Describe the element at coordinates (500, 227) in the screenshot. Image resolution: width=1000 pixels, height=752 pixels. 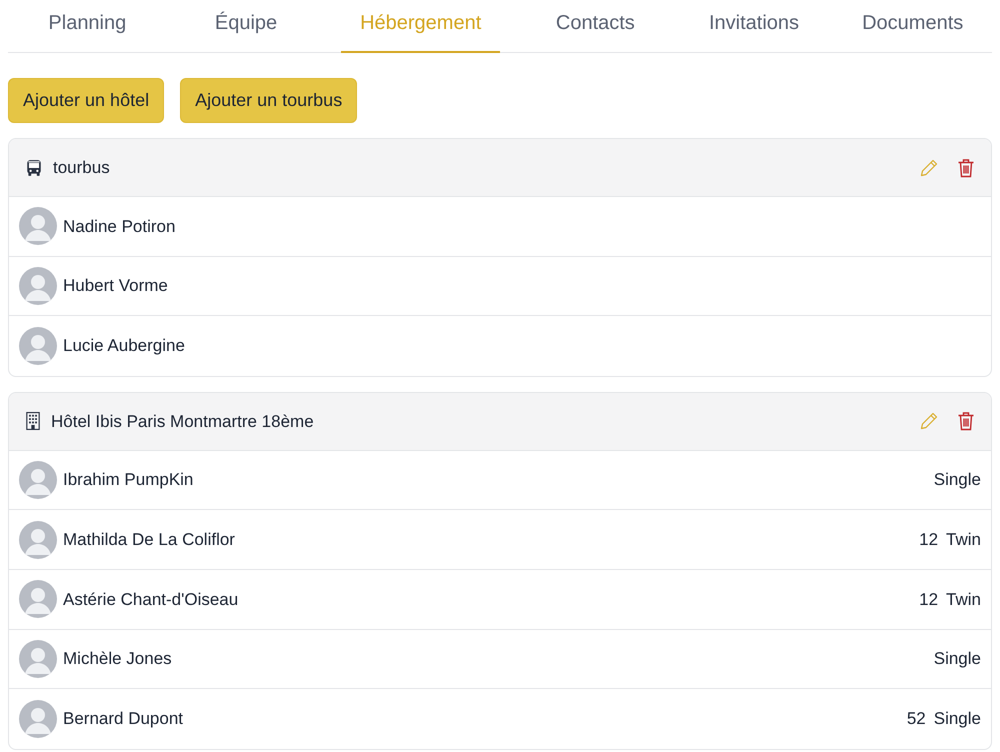
I see `person-row: Nadine Potiron` at that location.